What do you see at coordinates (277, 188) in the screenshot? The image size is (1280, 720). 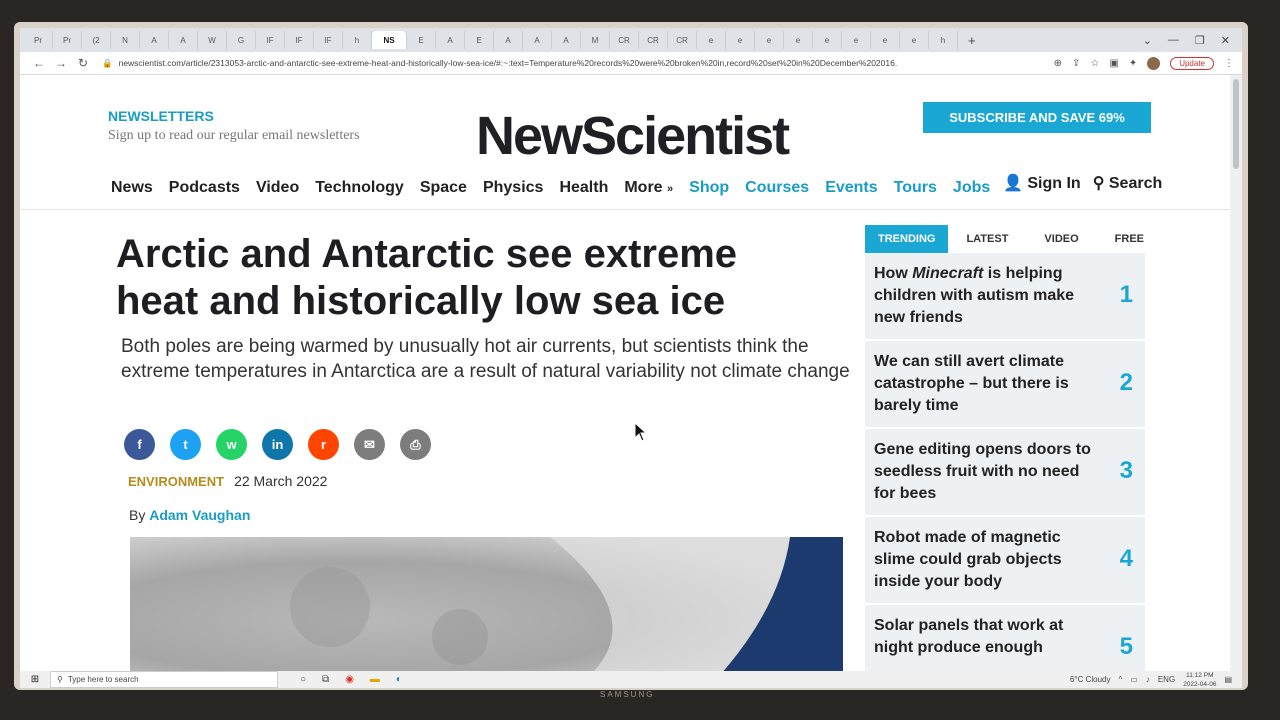 I see `nav-video: Video` at bounding box center [277, 188].